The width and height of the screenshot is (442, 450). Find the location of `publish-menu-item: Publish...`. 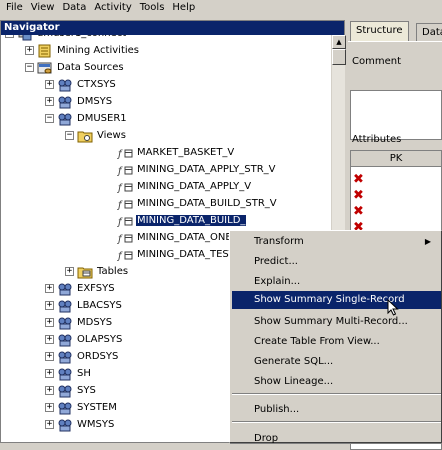

publish-menu-item: Publish... is located at coordinates (336, 410).